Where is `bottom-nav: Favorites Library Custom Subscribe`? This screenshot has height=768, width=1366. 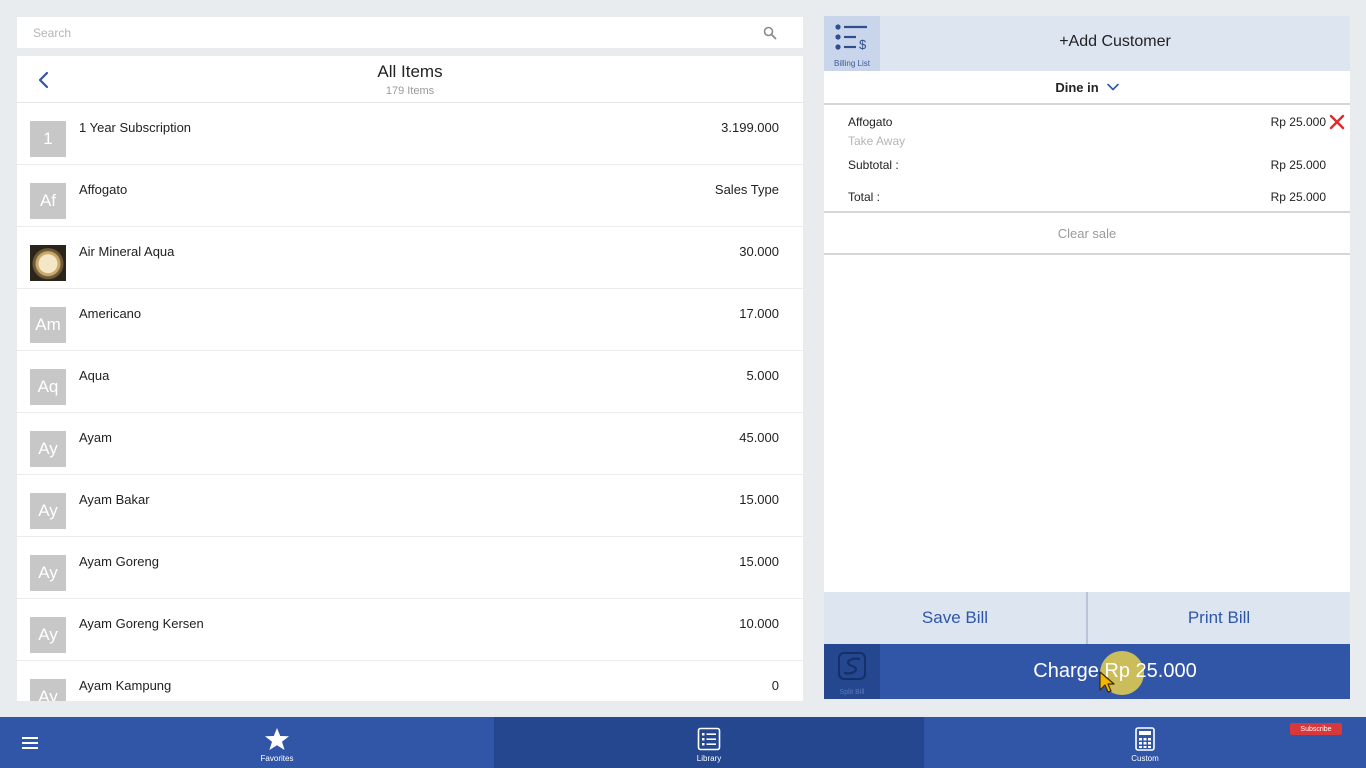 bottom-nav: Favorites Library Custom Subscribe is located at coordinates (683, 742).